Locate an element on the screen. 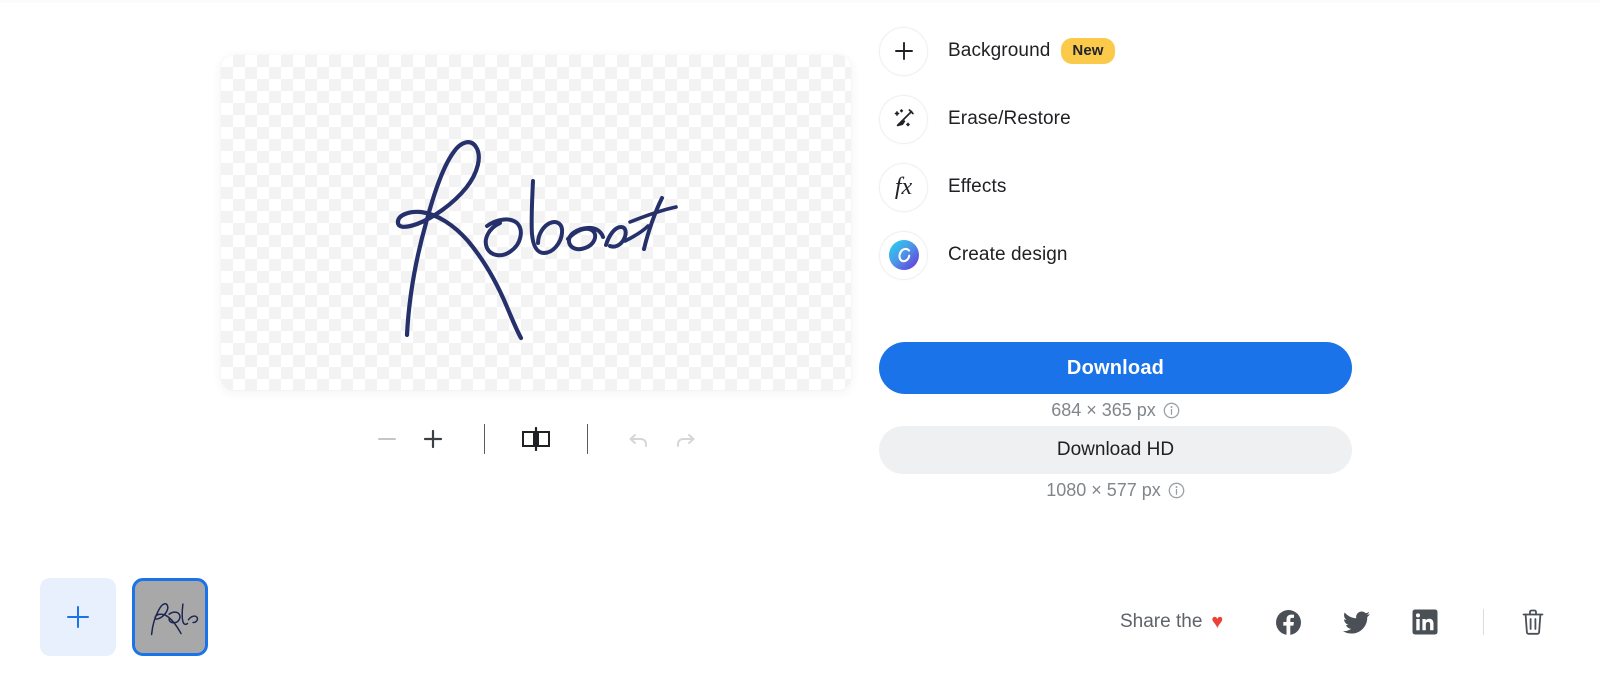 The image size is (1600, 696). tool-erase-restore-label: Erase/Restore is located at coordinates (1009, 118).